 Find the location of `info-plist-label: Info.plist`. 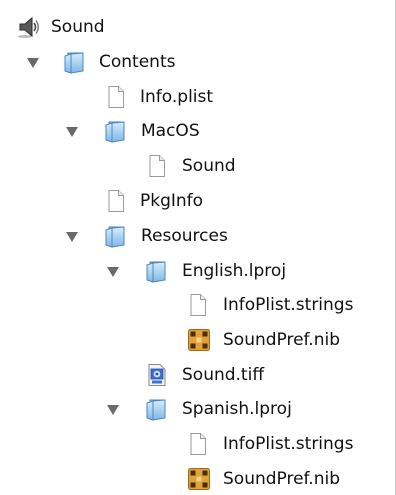

info-plist-label: Info.plist is located at coordinates (177, 97).